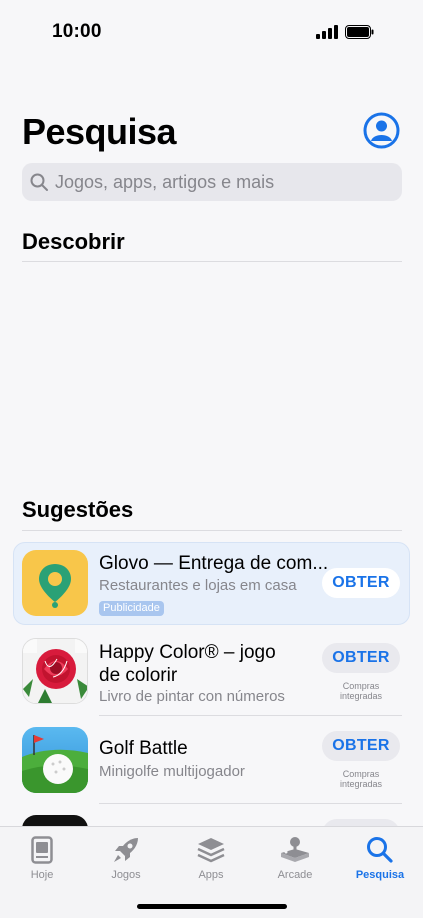 The image size is (423, 918). I want to click on app-name-line1: Happy Color® – jogo, so click(187, 653).